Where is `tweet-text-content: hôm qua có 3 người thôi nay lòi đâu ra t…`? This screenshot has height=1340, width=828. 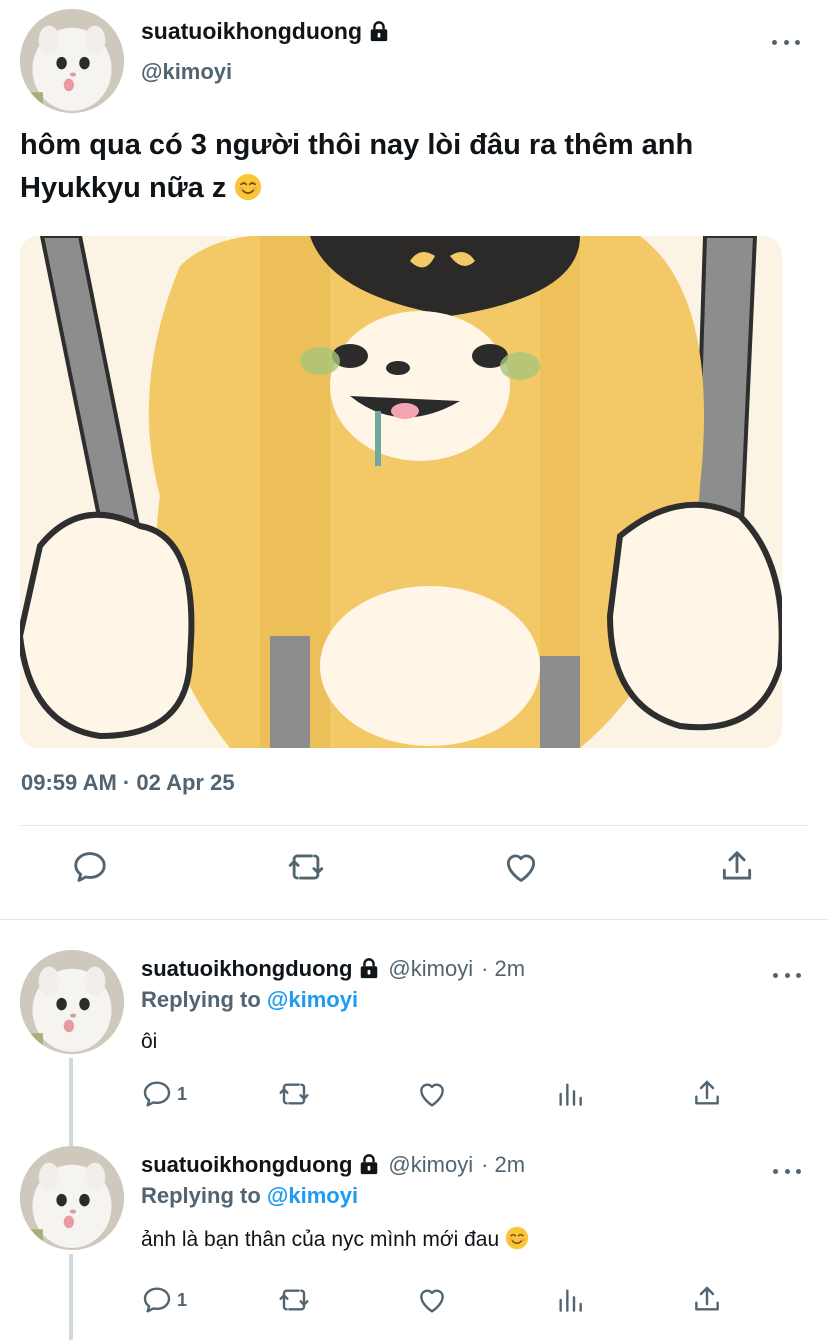 tweet-text-content: hôm qua có 3 người thôi nay lòi đâu ra t… is located at coordinates (357, 166).